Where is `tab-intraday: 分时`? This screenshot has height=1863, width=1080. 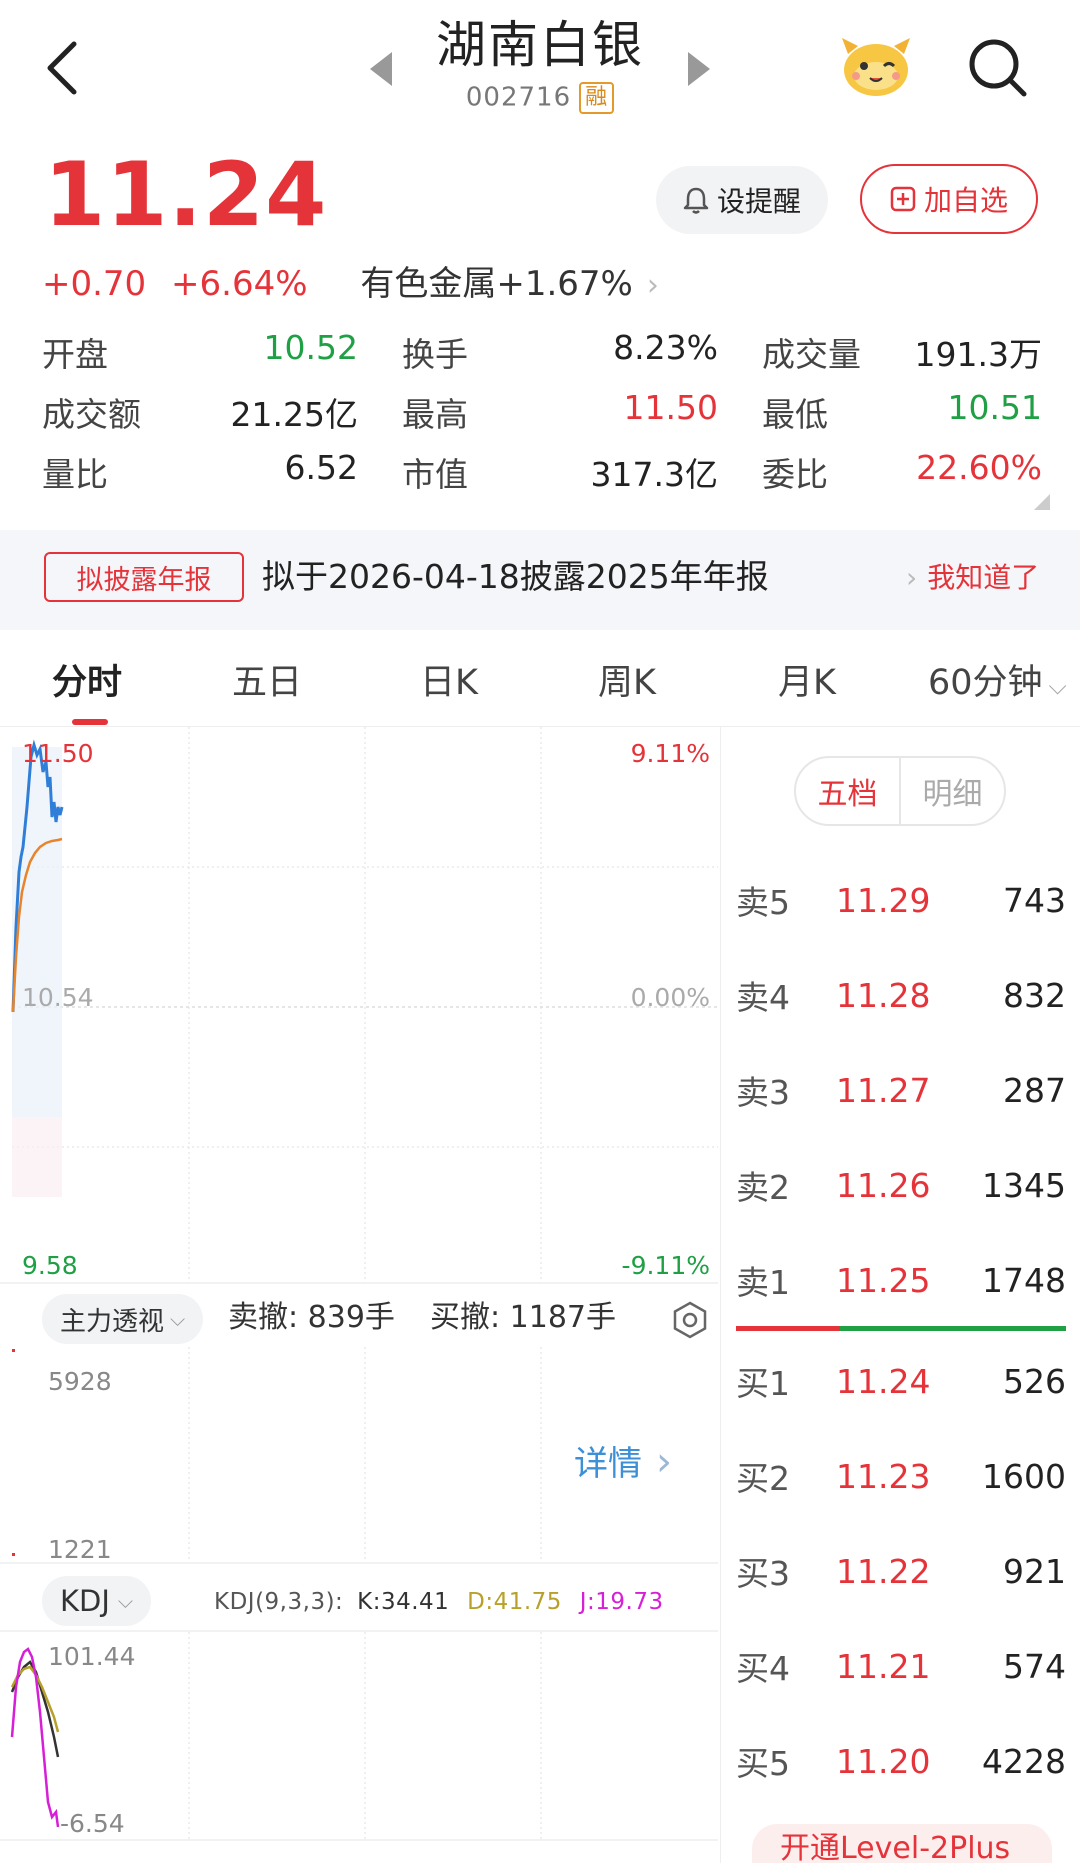
tab-intraday: 分时 is located at coordinates (87, 683).